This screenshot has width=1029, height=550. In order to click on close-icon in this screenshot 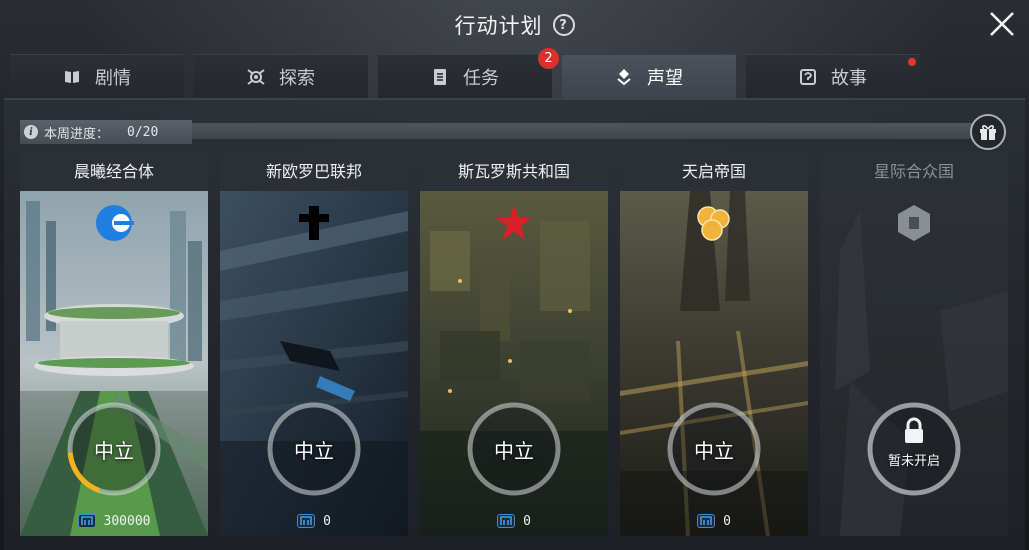, I will do `click(1002, 24)`.